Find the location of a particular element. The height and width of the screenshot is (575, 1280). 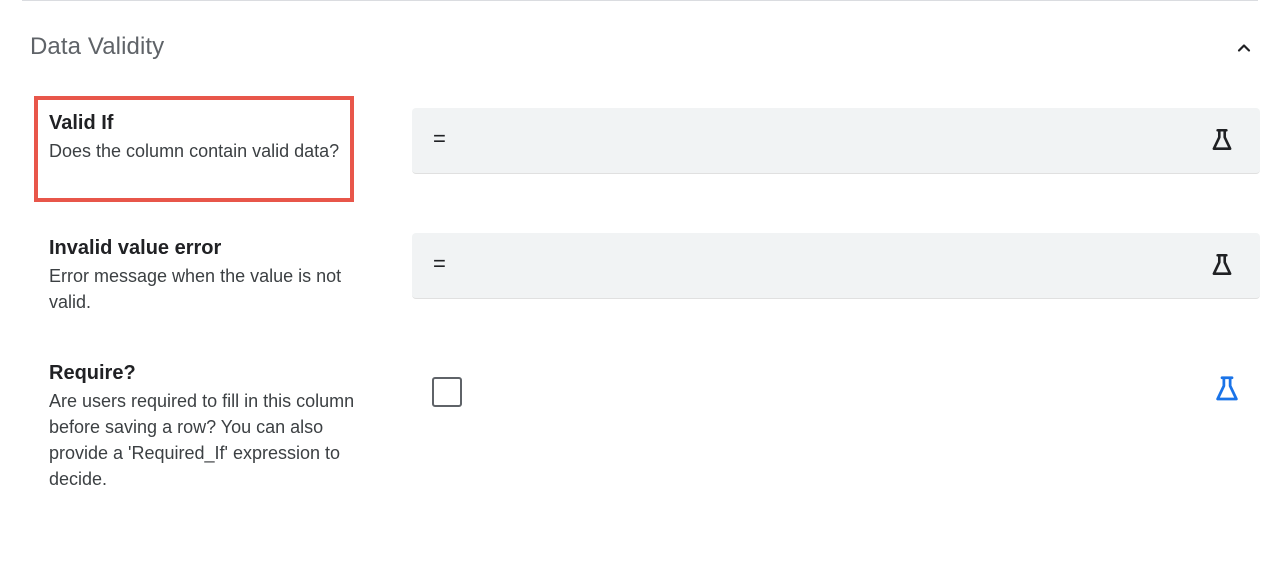

require-title: Require? is located at coordinates (92, 373).